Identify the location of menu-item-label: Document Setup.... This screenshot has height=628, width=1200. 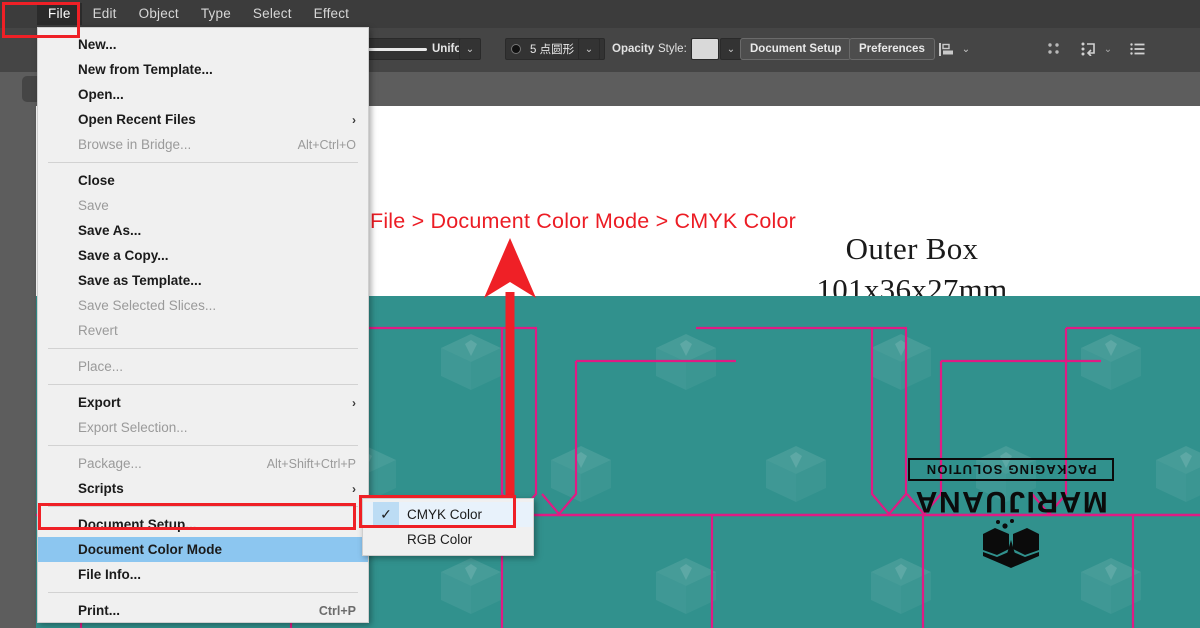
(137, 524).